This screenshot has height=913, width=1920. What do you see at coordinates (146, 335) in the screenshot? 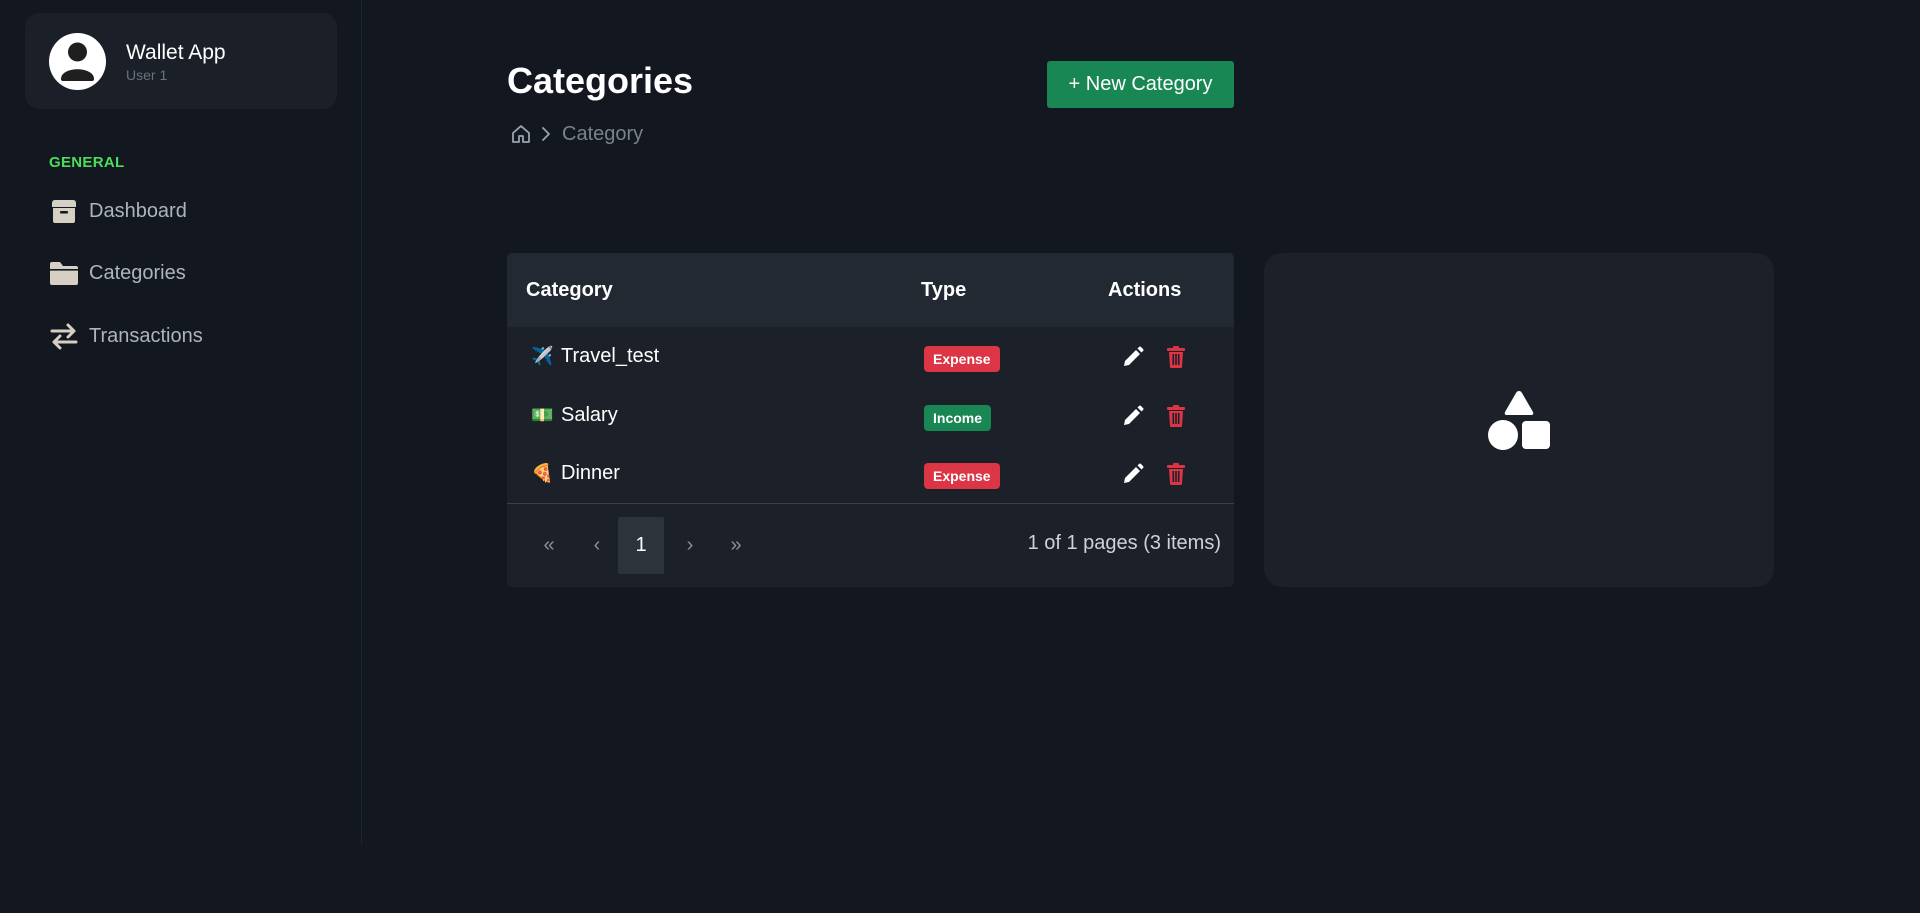
I see `sidebar-item-label: Transactions` at bounding box center [146, 335].